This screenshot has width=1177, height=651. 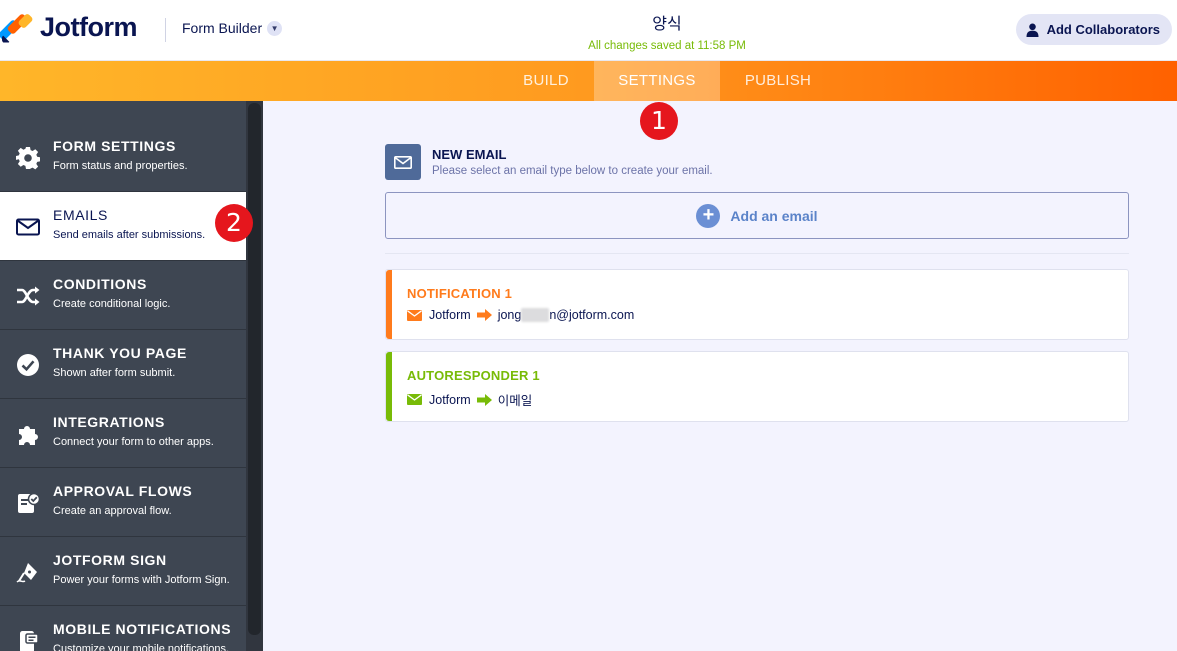 What do you see at coordinates (657, 81) in the screenshot?
I see `tab-settings: SETTINGS` at bounding box center [657, 81].